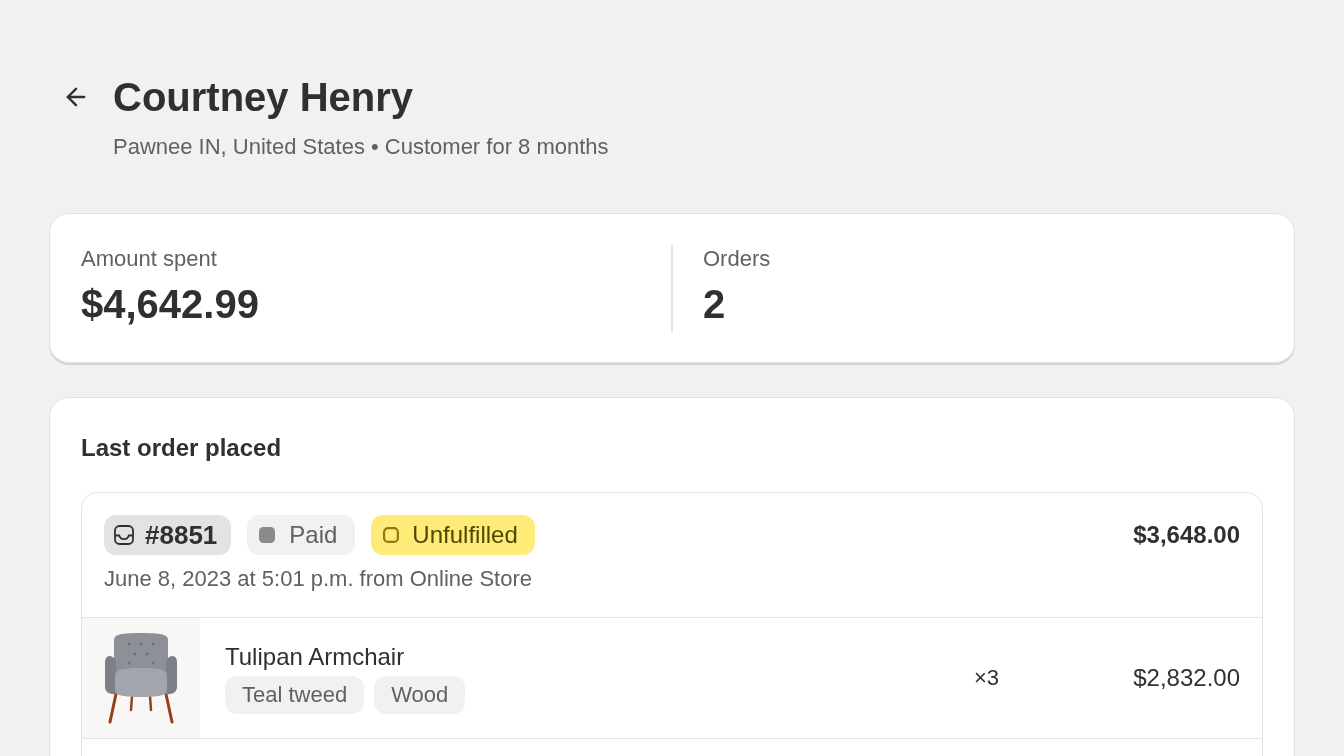  Describe the element at coordinates (313, 535) in the screenshot. I see `payment-status-text: Paid` at that location.